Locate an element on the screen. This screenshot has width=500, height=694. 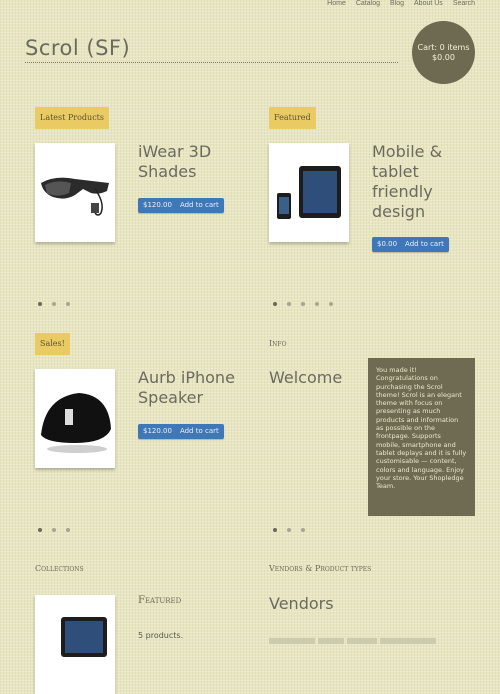
collections-label: Collections is located at coordinates (59, 568).